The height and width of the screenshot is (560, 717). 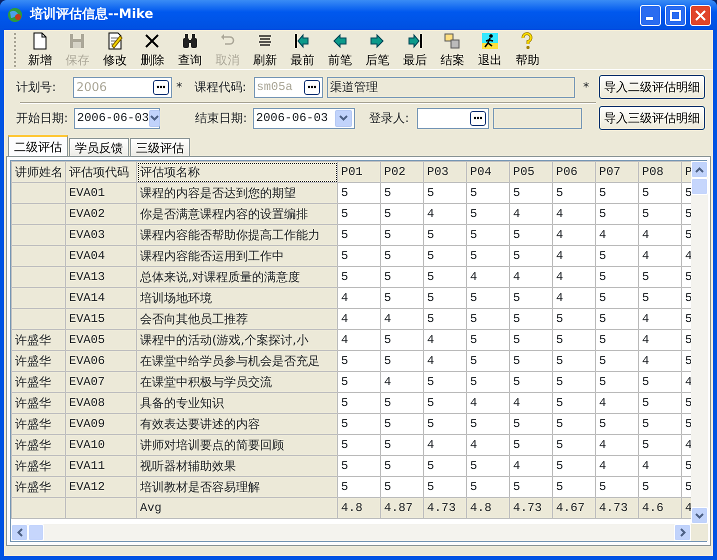 I want to click on table-cell: 课程内容能否帮助你提高工作能力, so click(x=237, y=235).